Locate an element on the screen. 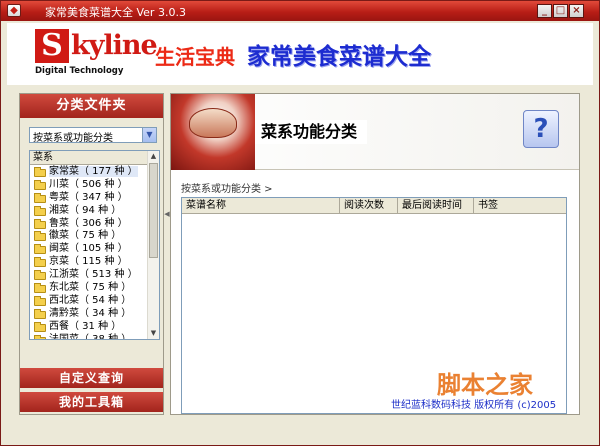 Image resolution: width=600 pixels, height=446 pixels. watermark: 脚本之家 is located at coordinates (485, 384).